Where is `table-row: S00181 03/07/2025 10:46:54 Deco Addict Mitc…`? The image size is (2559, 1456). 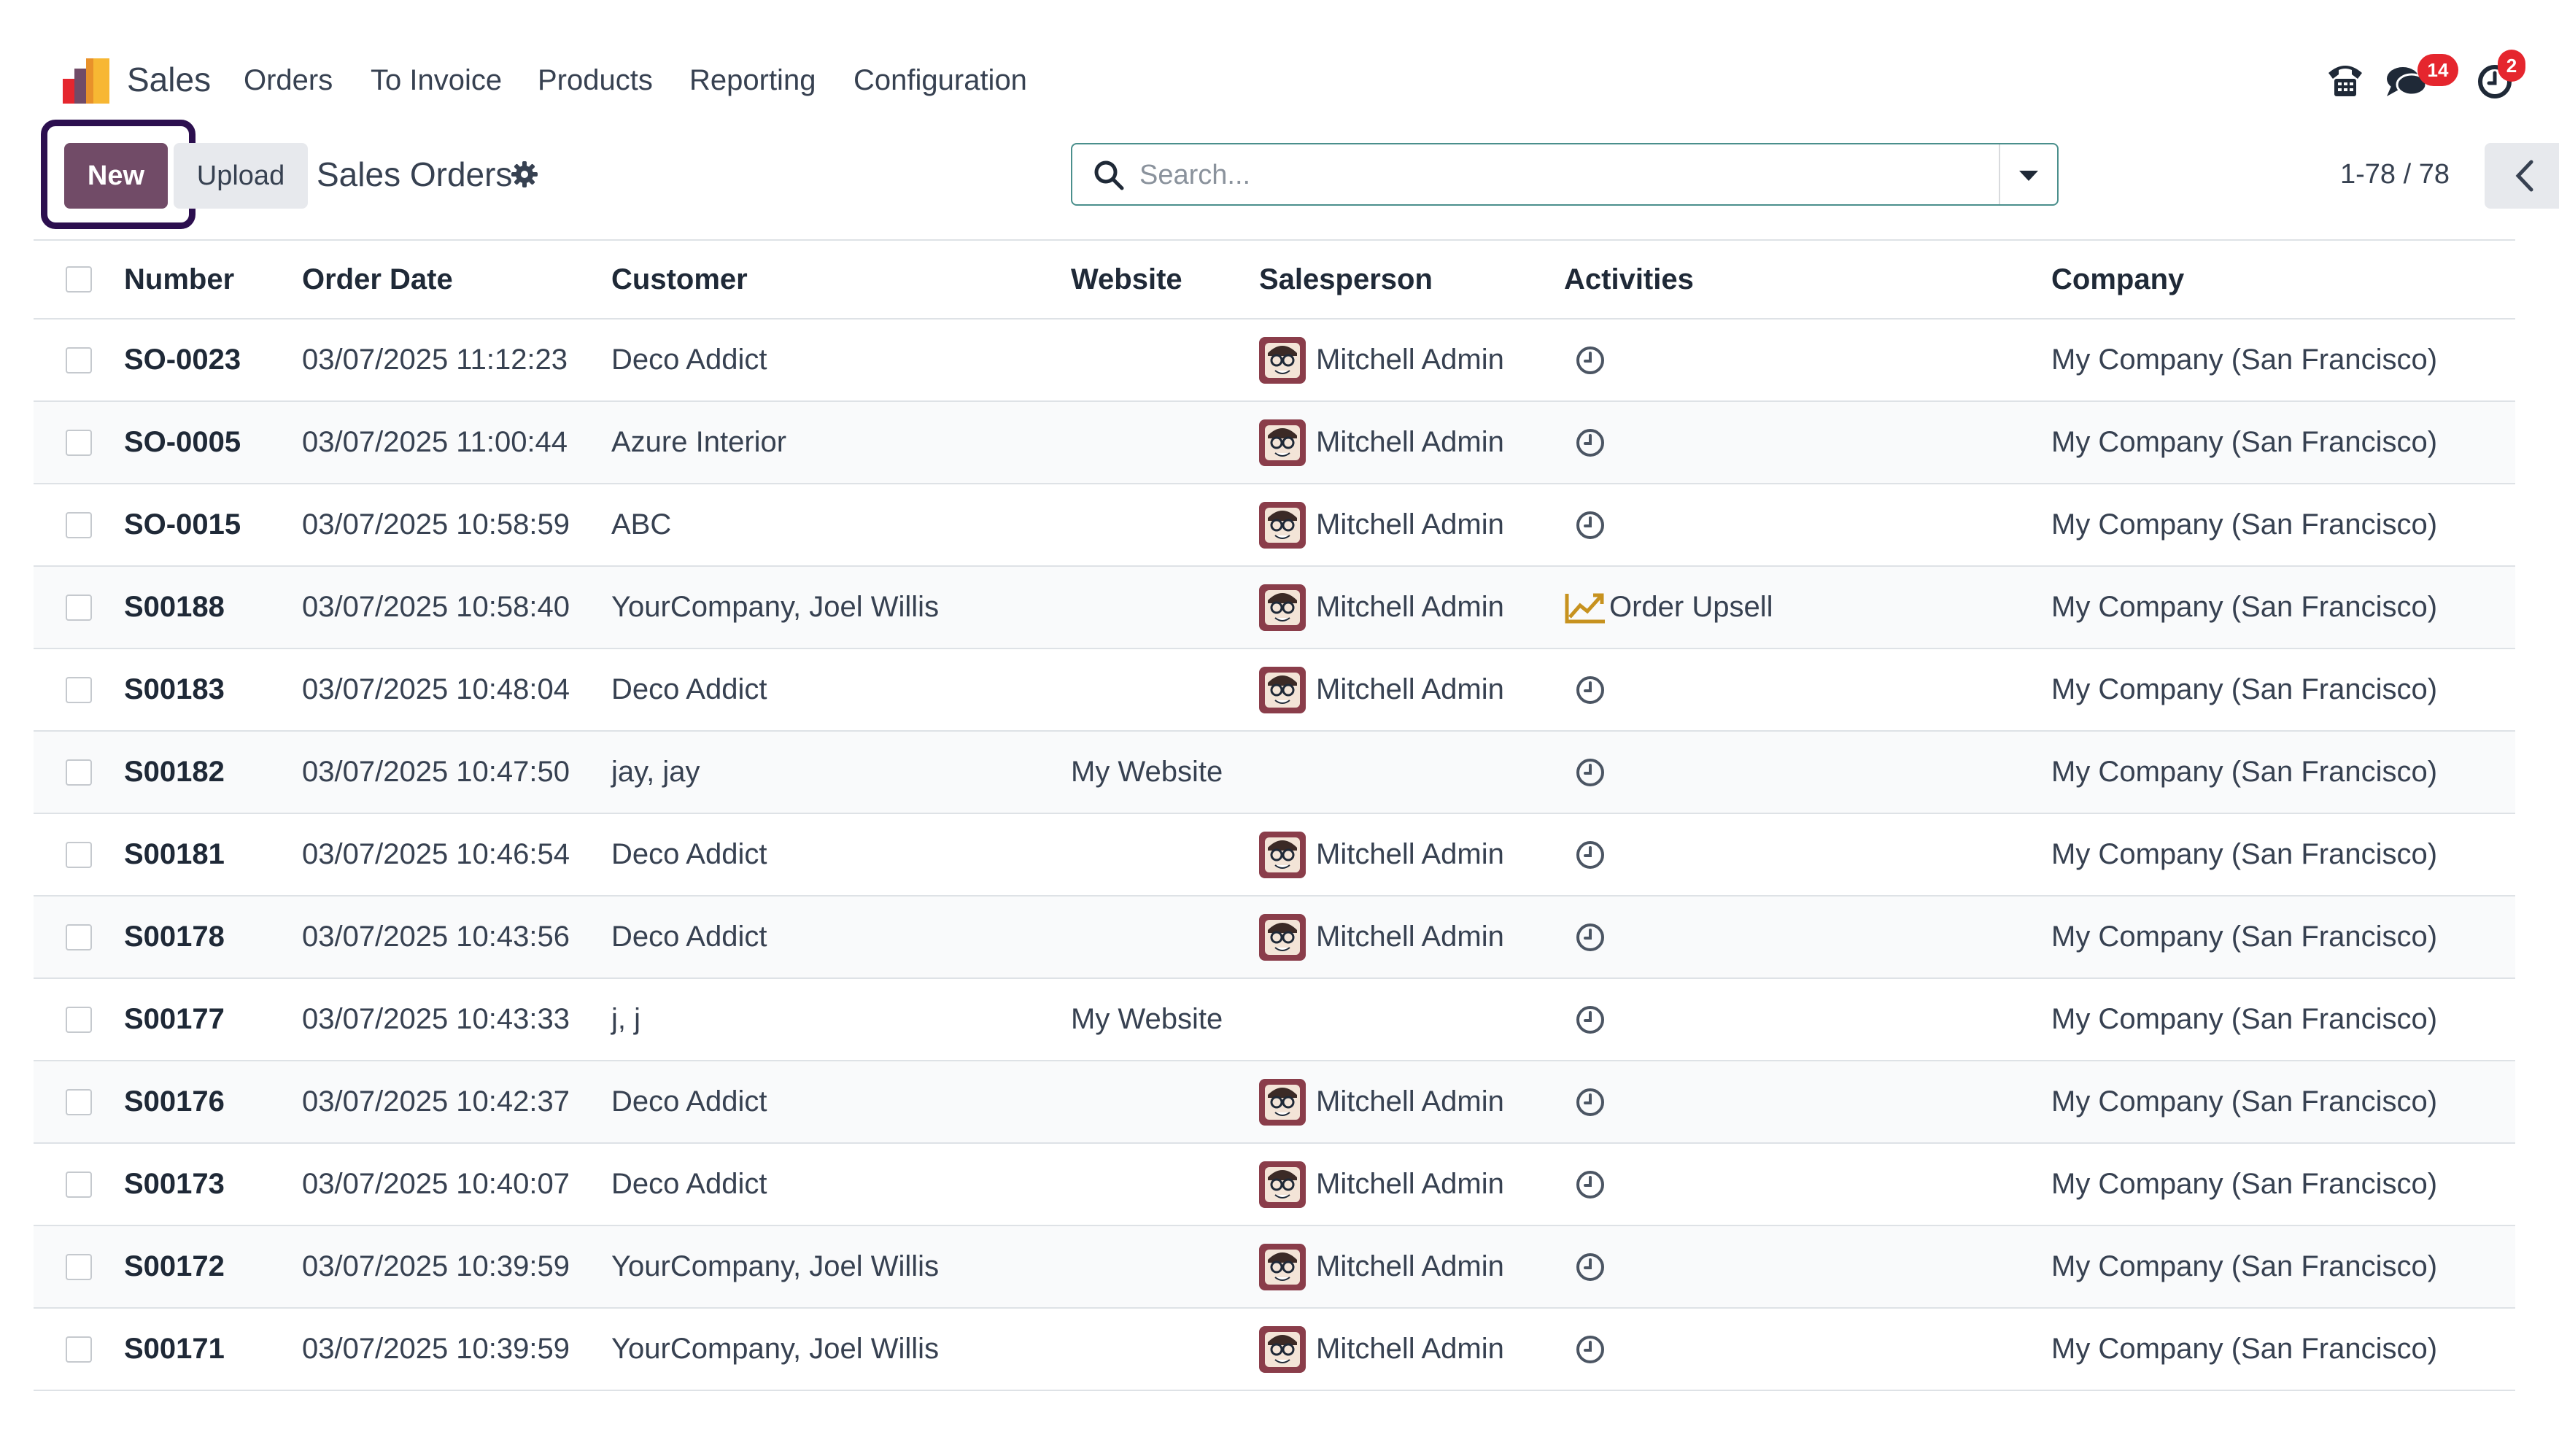 table-row: S00181 03/07/2025 10:46:54 Deco Addict Mitc… is located at coordinates (1274, 855).